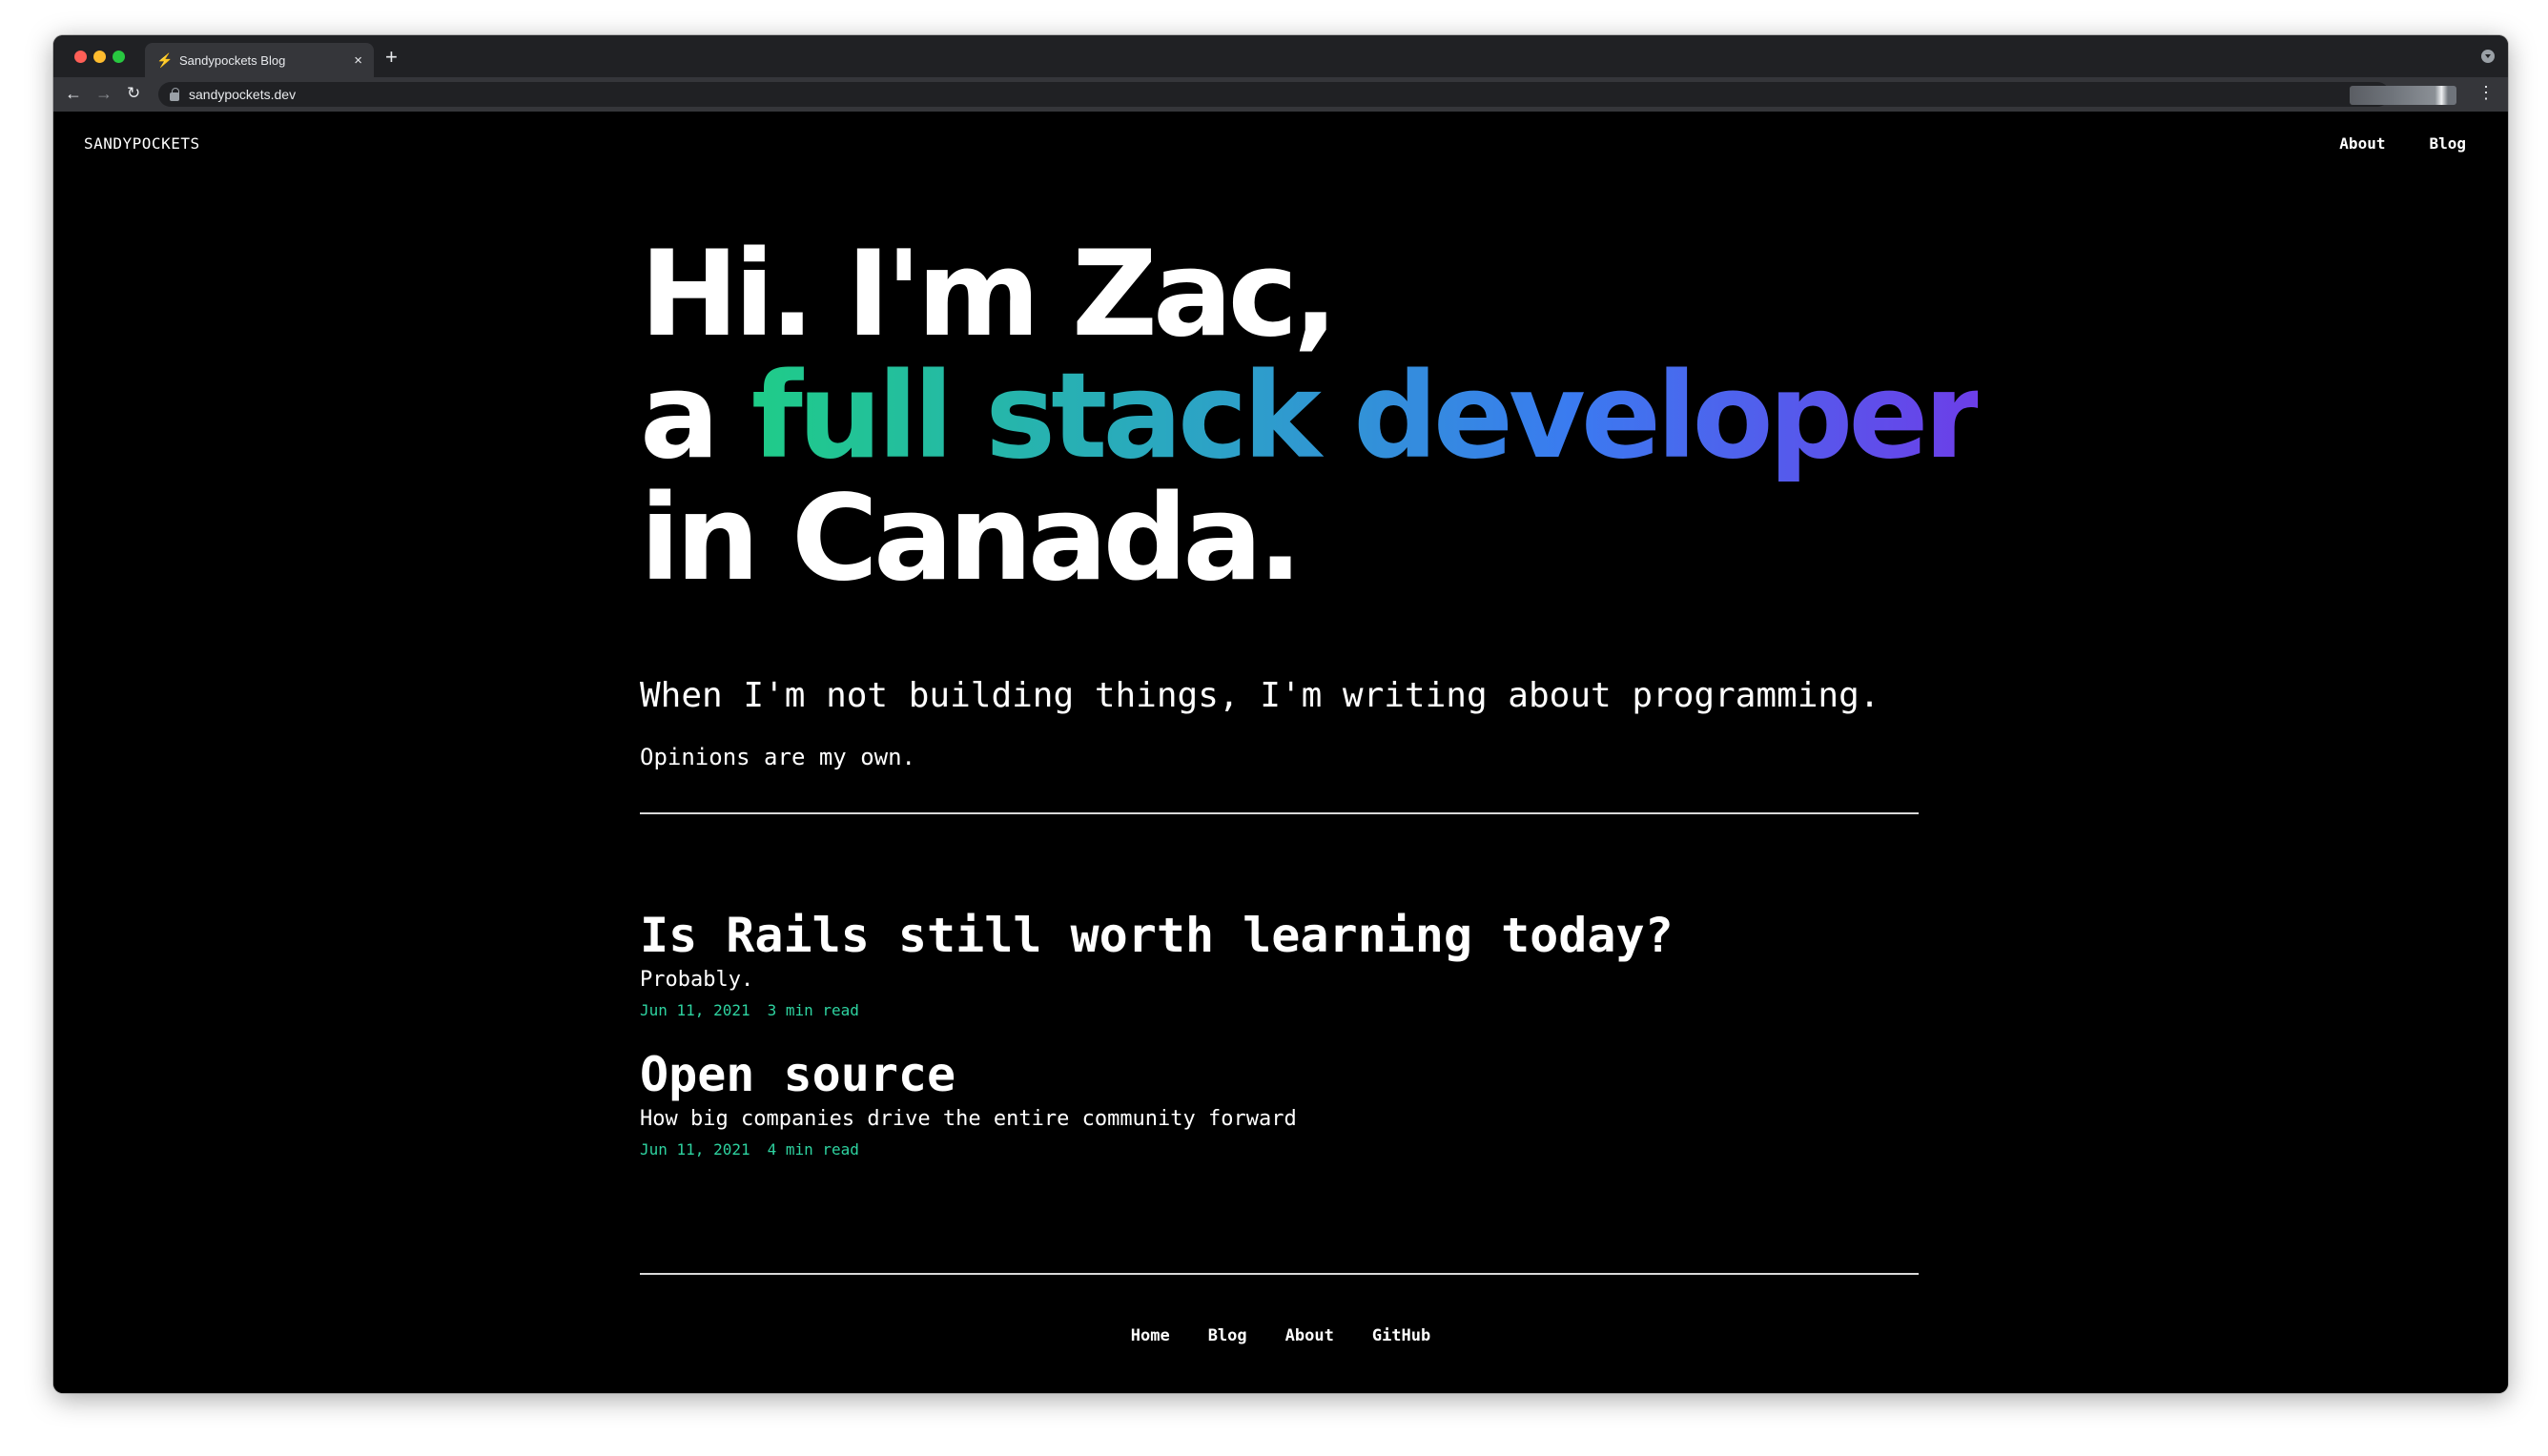  I want to click on post-read-time: 4 min read, so click(813, 1150).